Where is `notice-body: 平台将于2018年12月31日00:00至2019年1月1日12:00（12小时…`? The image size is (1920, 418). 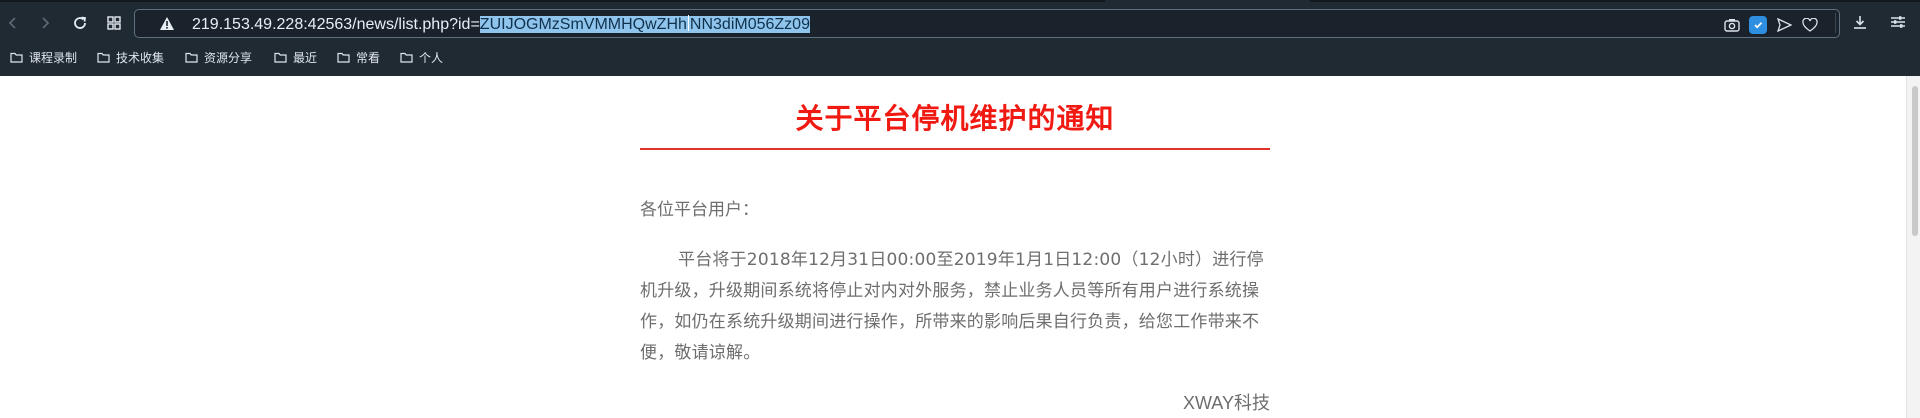 notice-body: 平台将于2018年12月31日00:00至2019年1月1日12:00（12小时… is located at coordinates (952, 306).